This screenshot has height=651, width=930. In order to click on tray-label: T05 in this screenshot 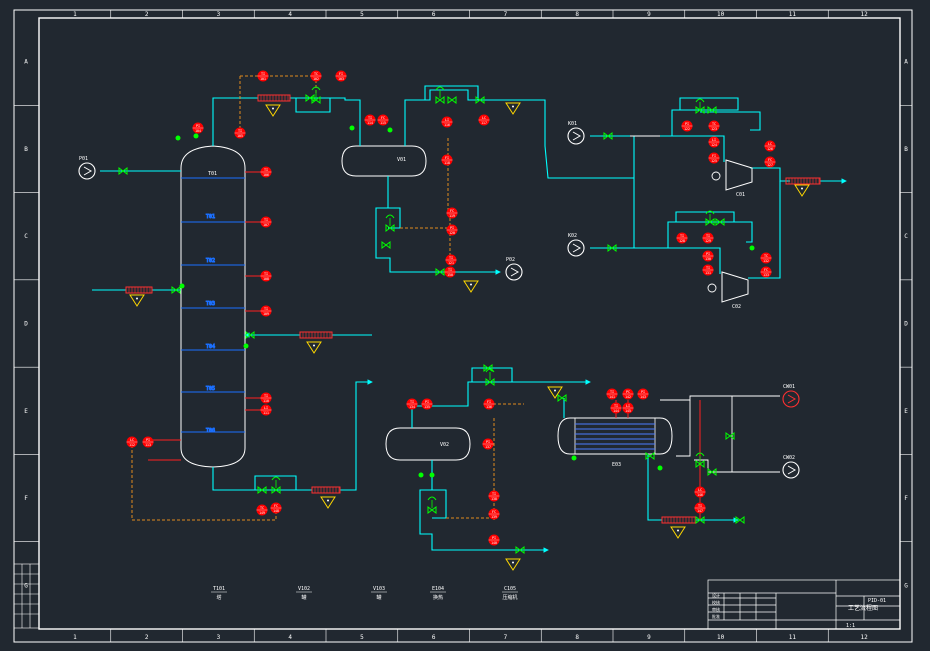, I will do `click(210, 389)`.